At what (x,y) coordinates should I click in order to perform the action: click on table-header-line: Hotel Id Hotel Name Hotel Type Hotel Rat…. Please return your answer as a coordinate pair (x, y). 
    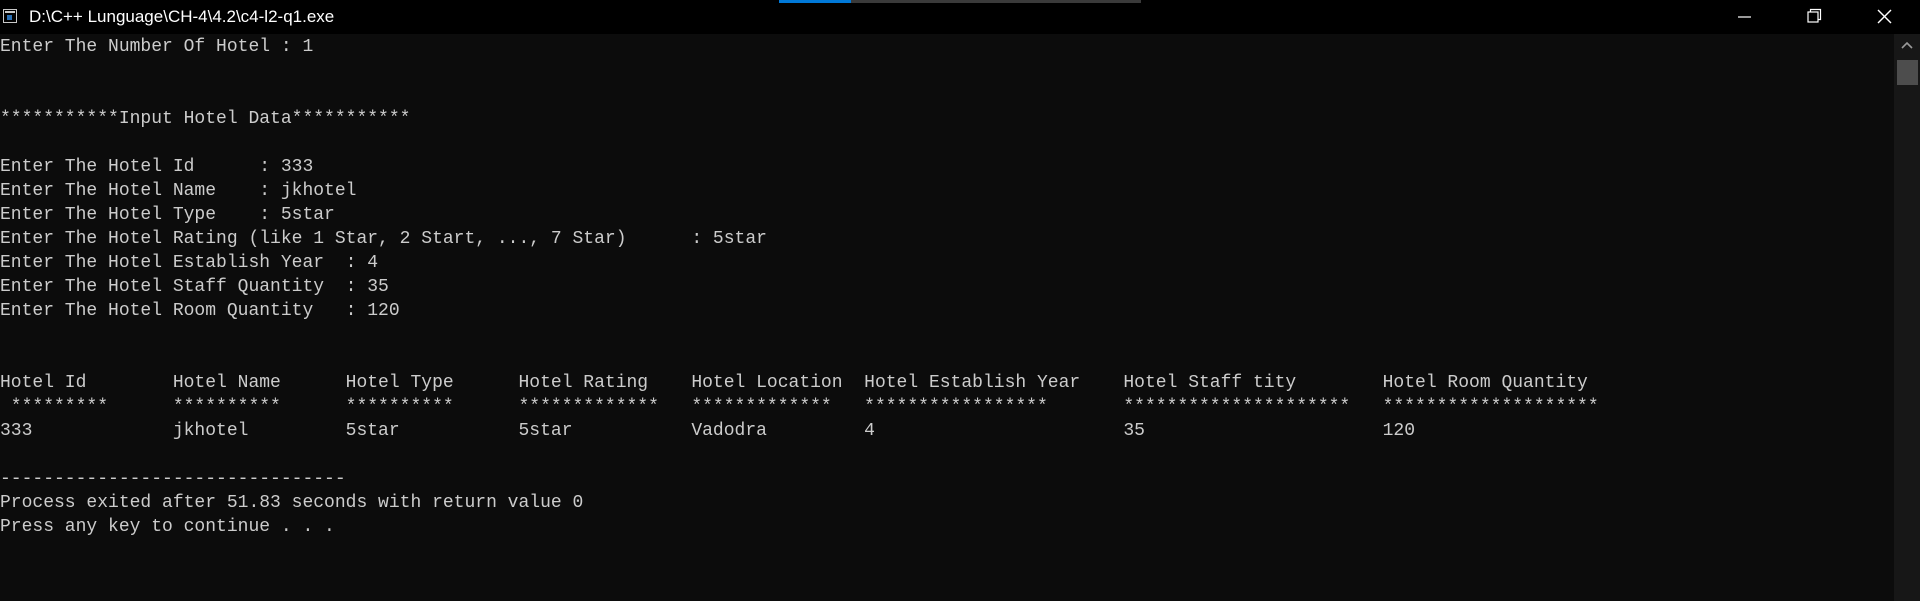
    Looking at the image, I should click on (794, 383).